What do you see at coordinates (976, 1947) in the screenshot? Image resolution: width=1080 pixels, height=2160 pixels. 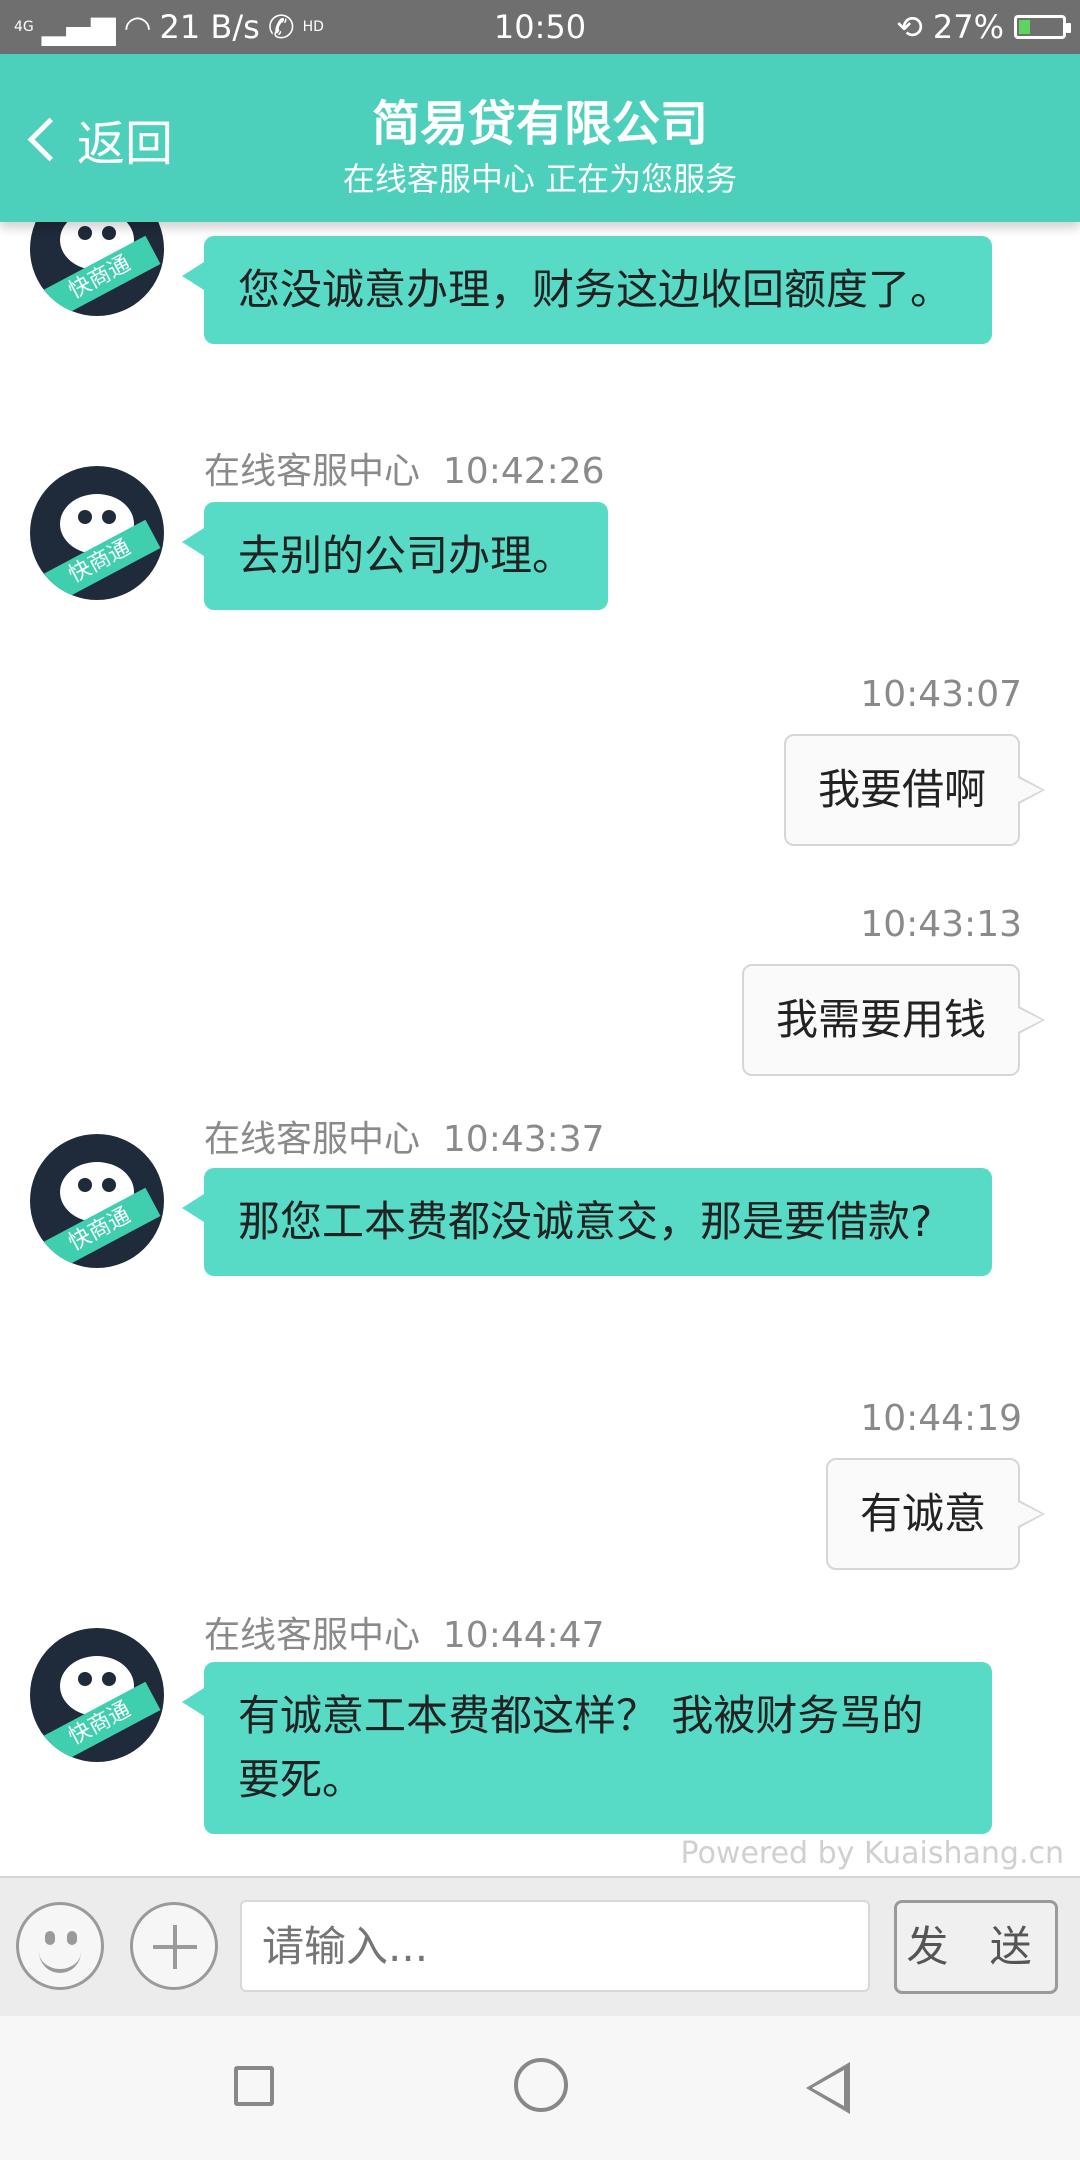 I see `send-button: 发 送` at bounding box center [976, 1947].